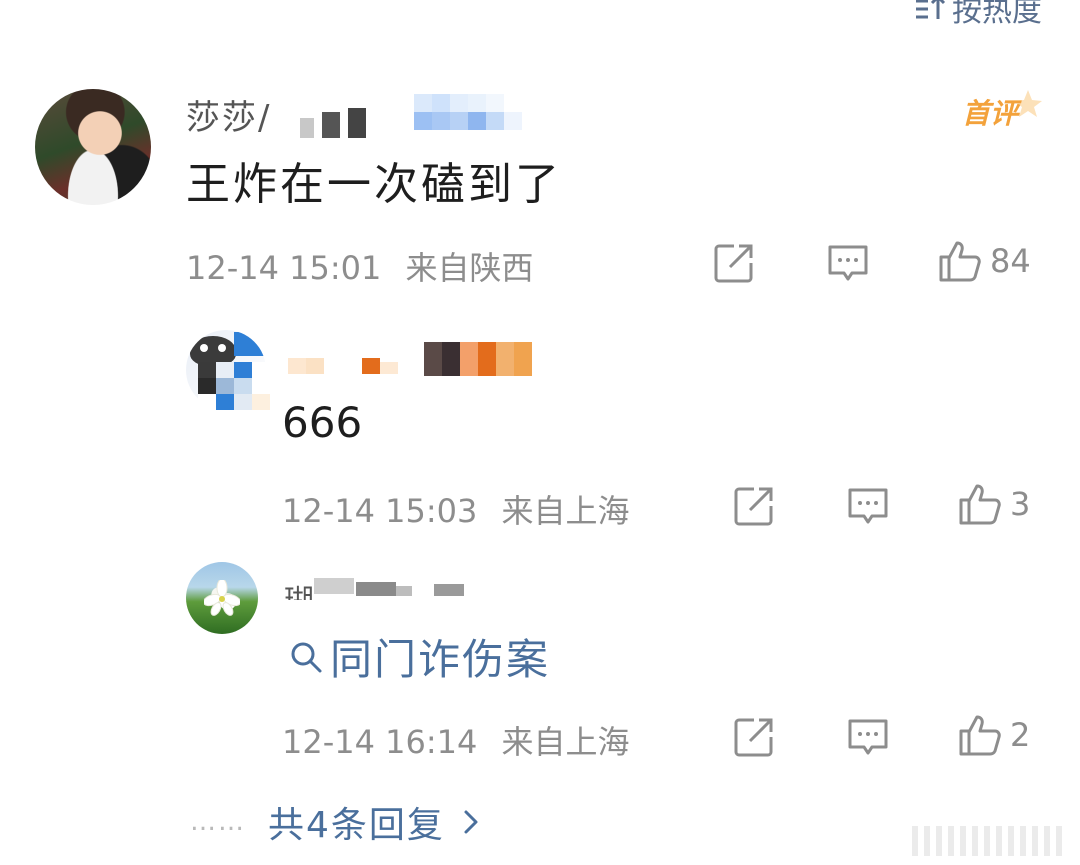 This screenshot has height=865, width=1080. Describe the element at coordinates (987, 841) in the screenshot. I see `watermark` at that location.